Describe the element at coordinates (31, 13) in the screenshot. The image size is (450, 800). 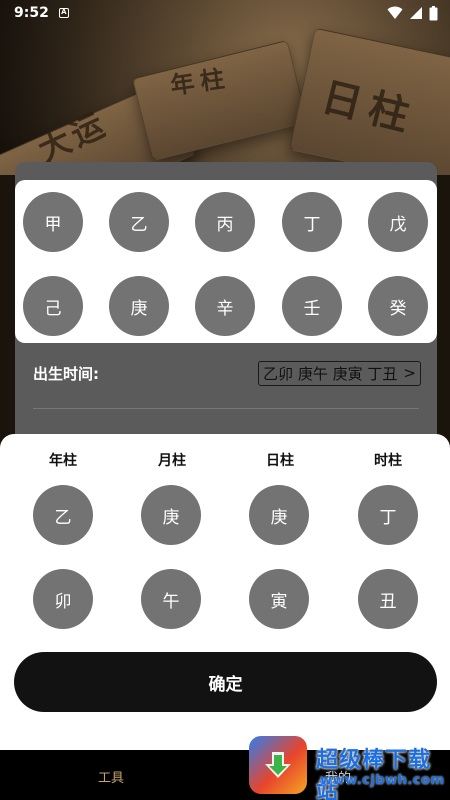
I see `status-time: 9:52` at that location.